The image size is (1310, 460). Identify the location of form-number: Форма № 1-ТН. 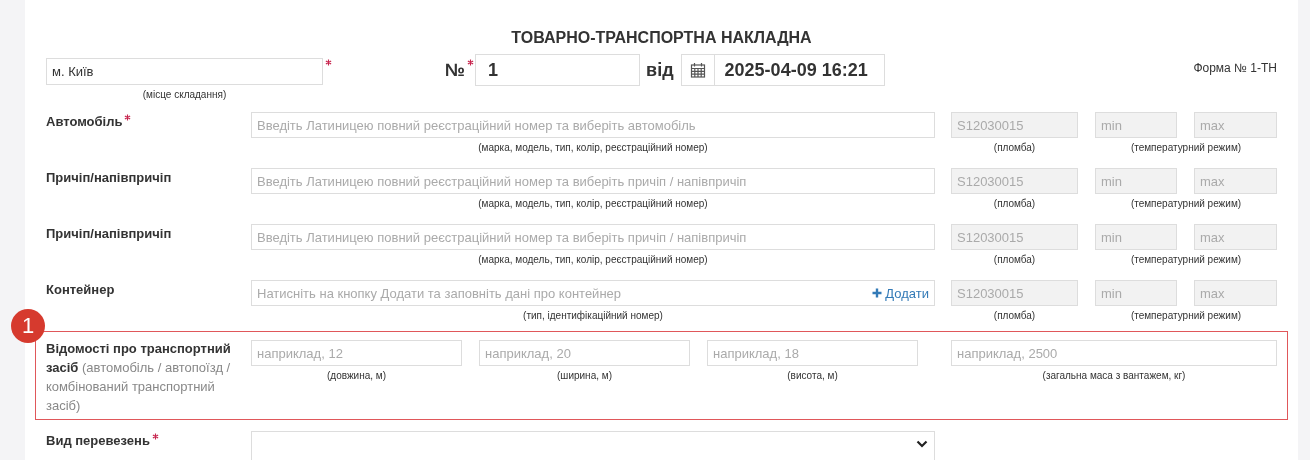
(1235, 68).